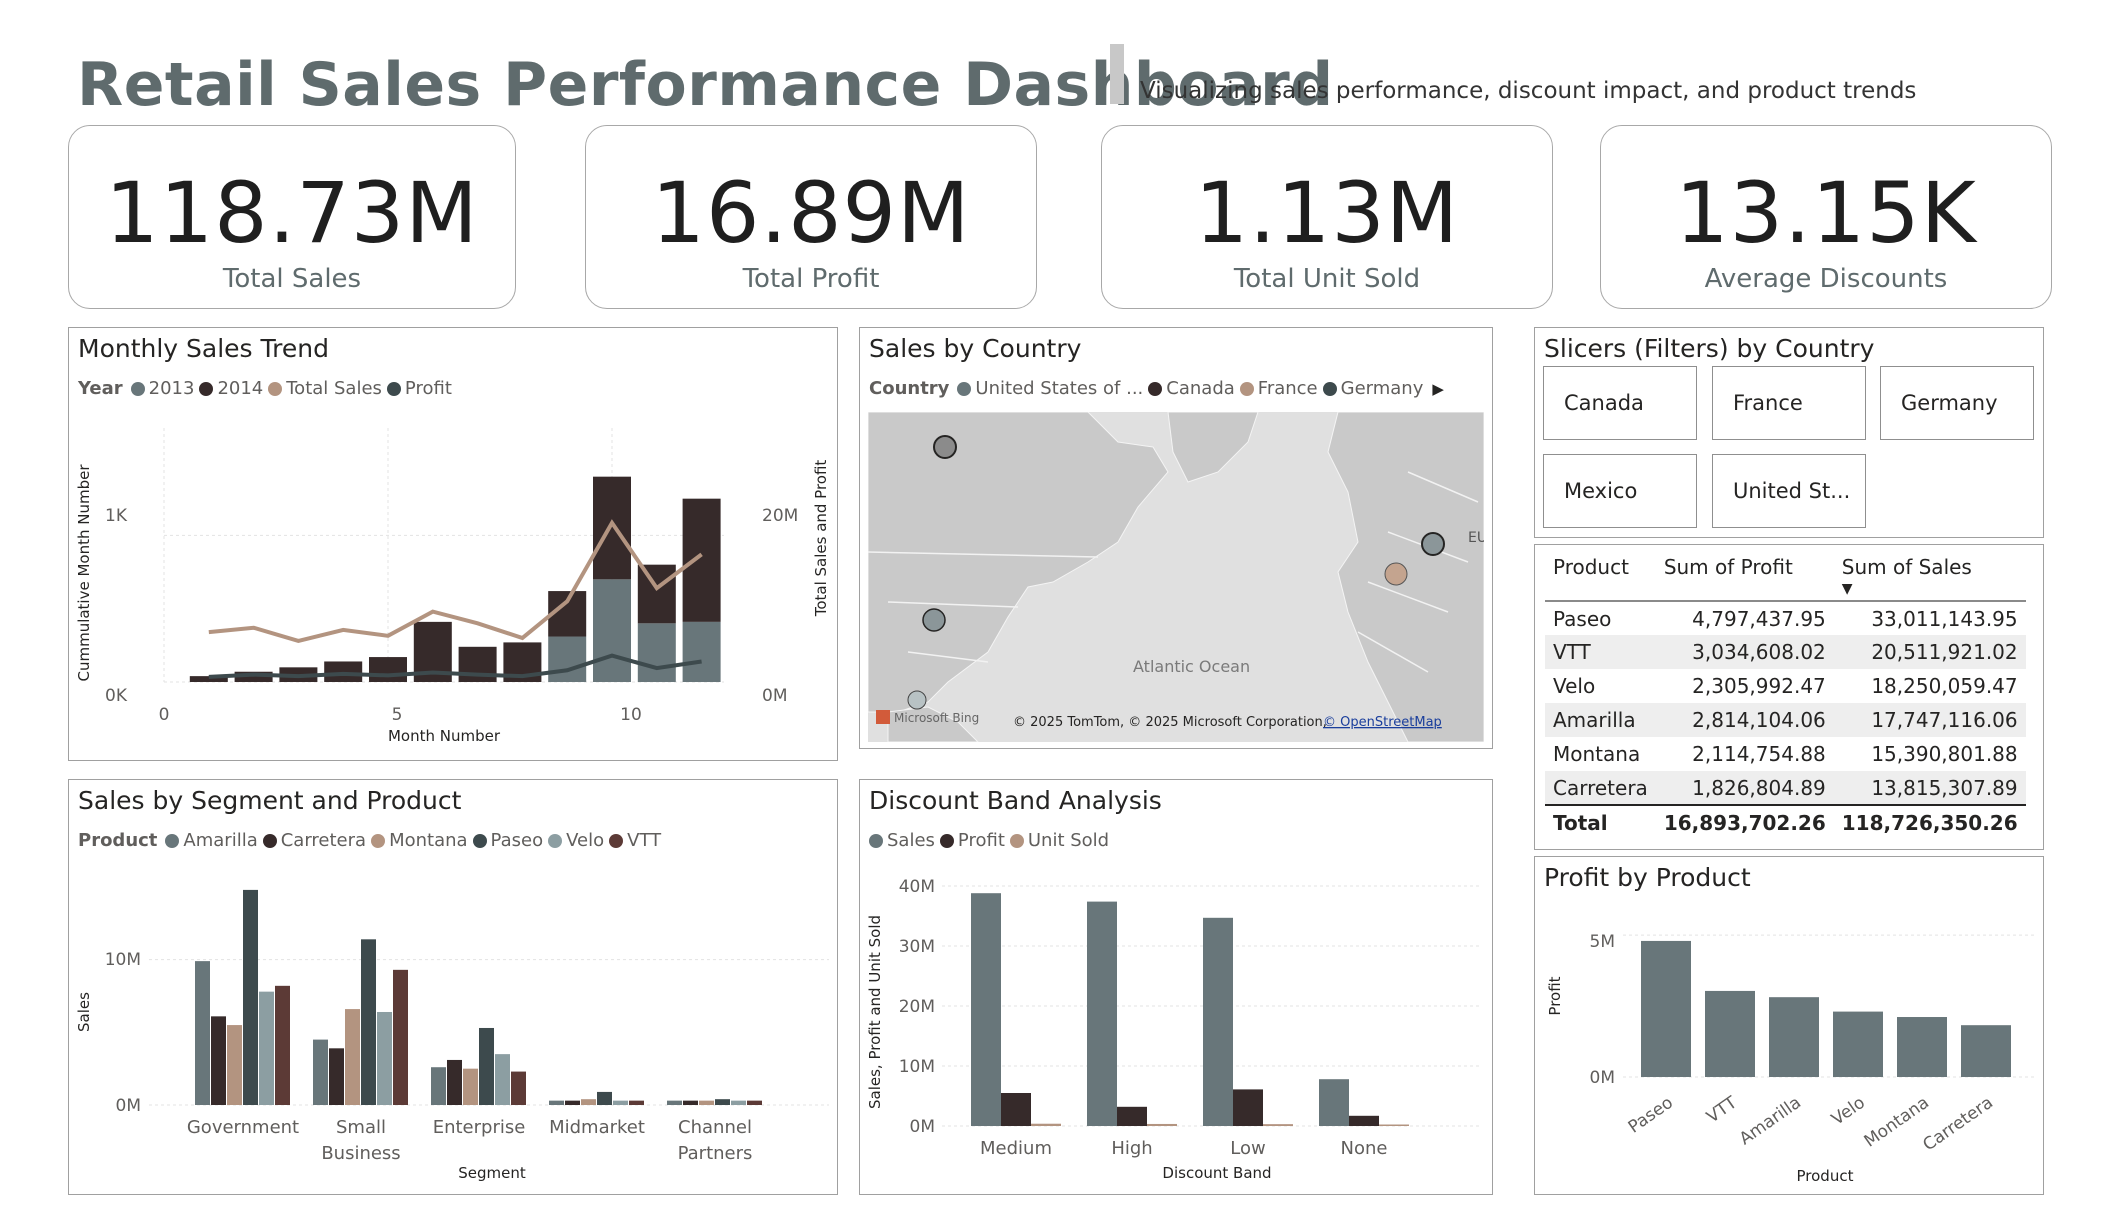 The height and width of the screenshot is (1220, 2112). I want to click on map-bubble-united-states, so click(934, 620).